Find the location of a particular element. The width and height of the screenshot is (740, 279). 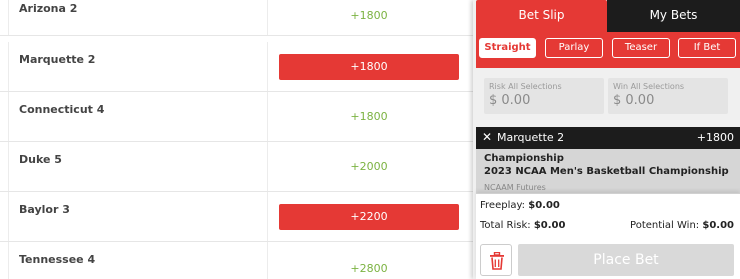

team-cell: Duke 5 is located at coordinates (138, 166).